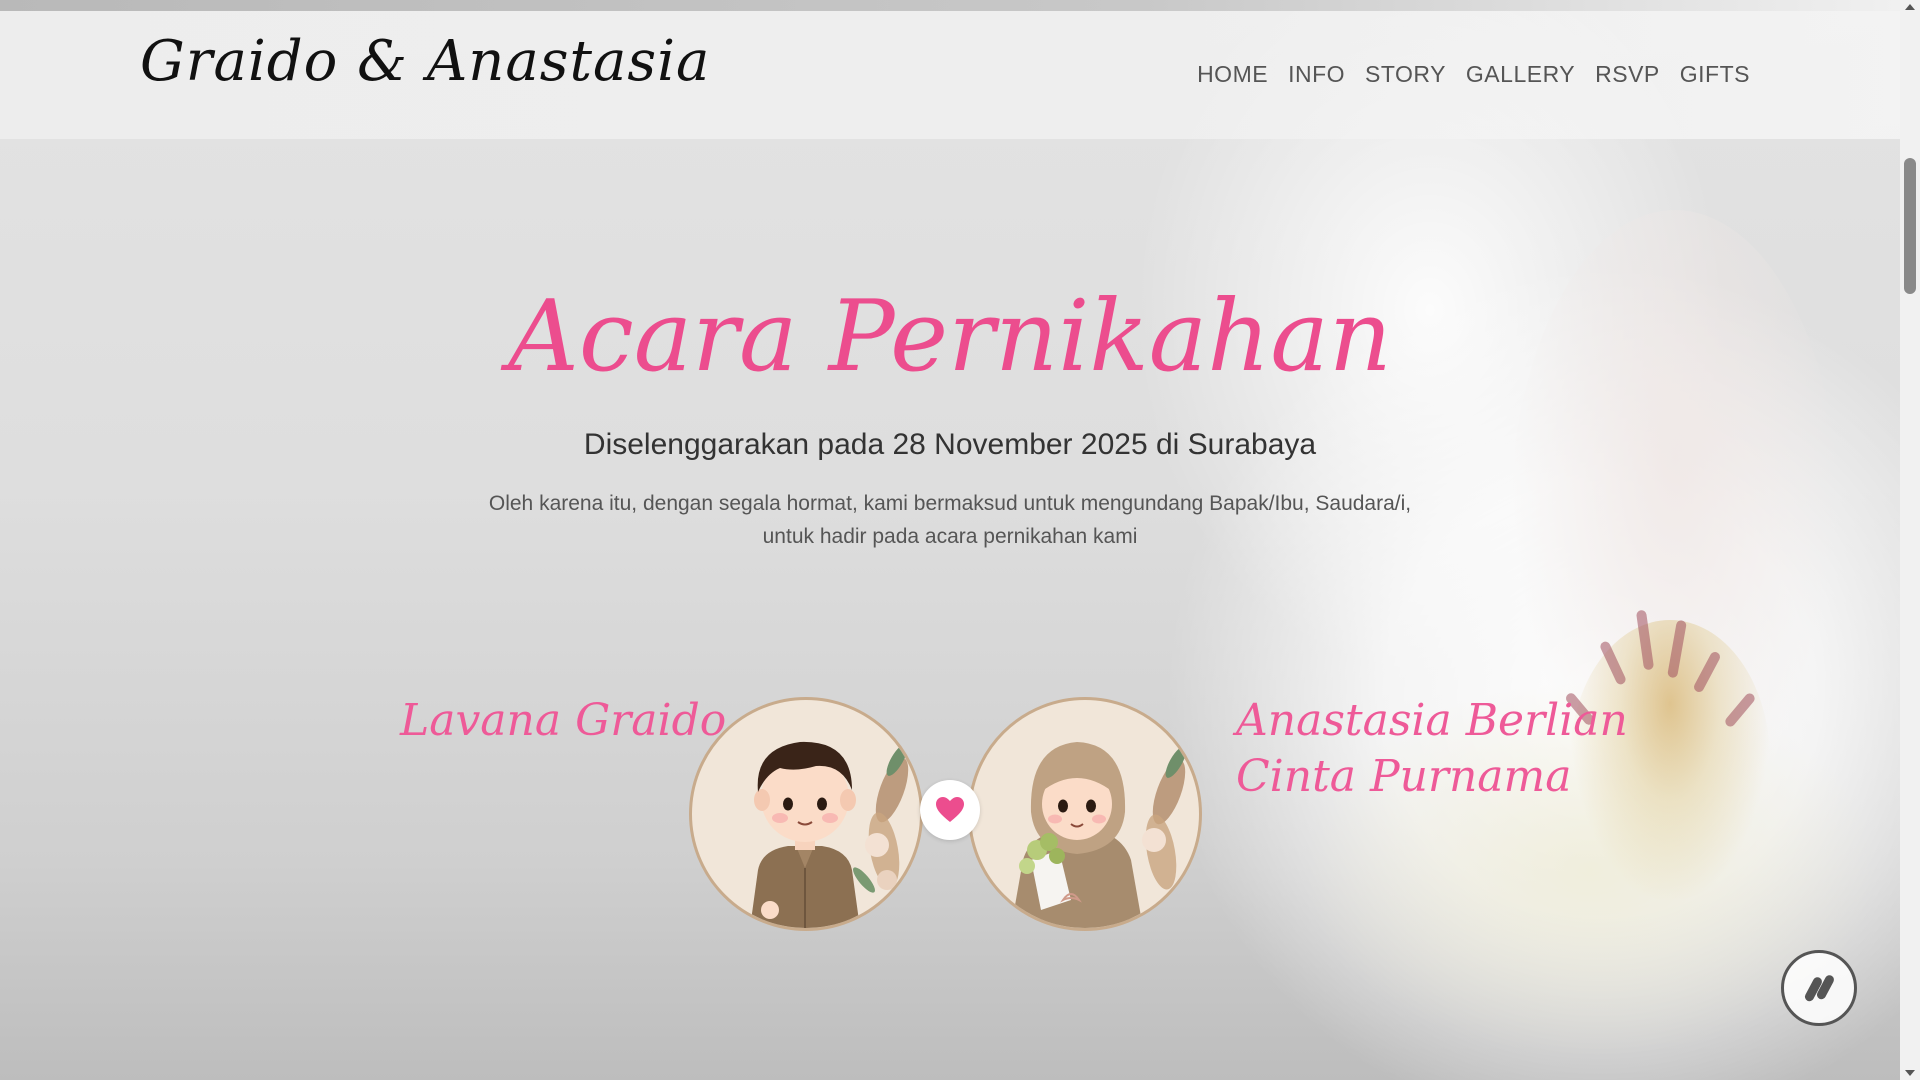 The width and height of the screenshot is (1920, 1080). I want to click on heart-icon, so click(950, 809).